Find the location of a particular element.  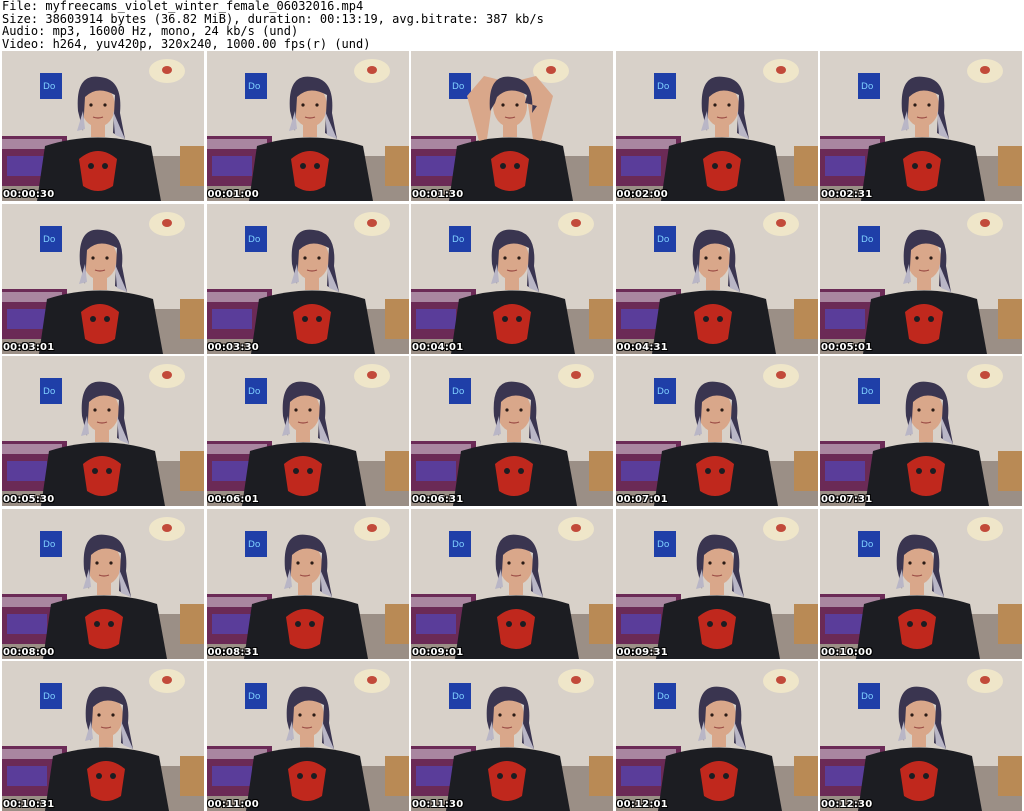

video-thumbnail: Do 00:04:01 is located at coordinates (512, 278).